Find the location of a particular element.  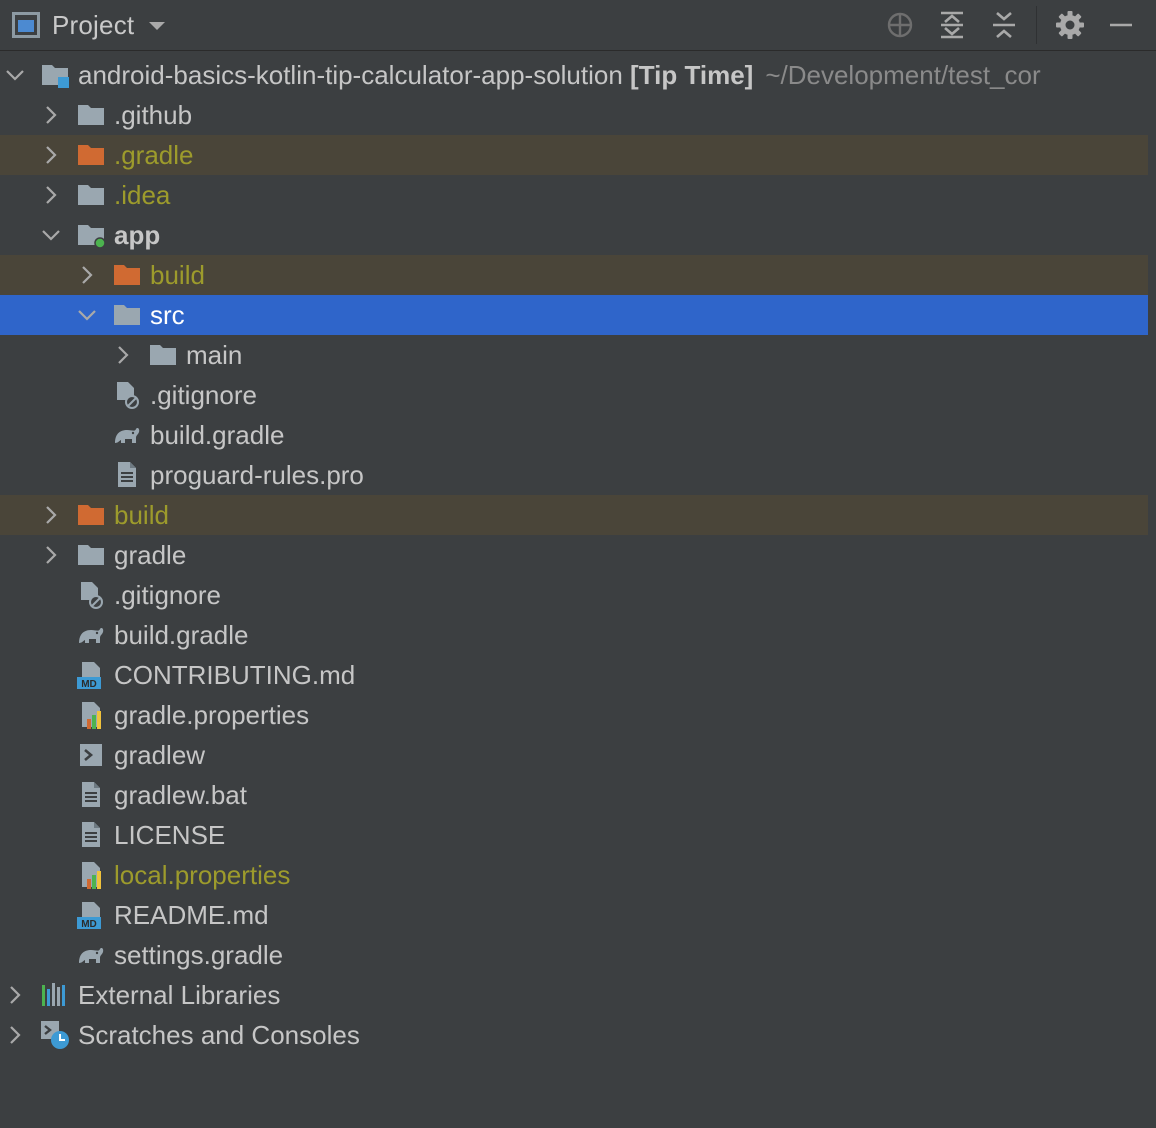

tree-row-scratches: Scratches and Consoles is located at coordinates (574, 1035).